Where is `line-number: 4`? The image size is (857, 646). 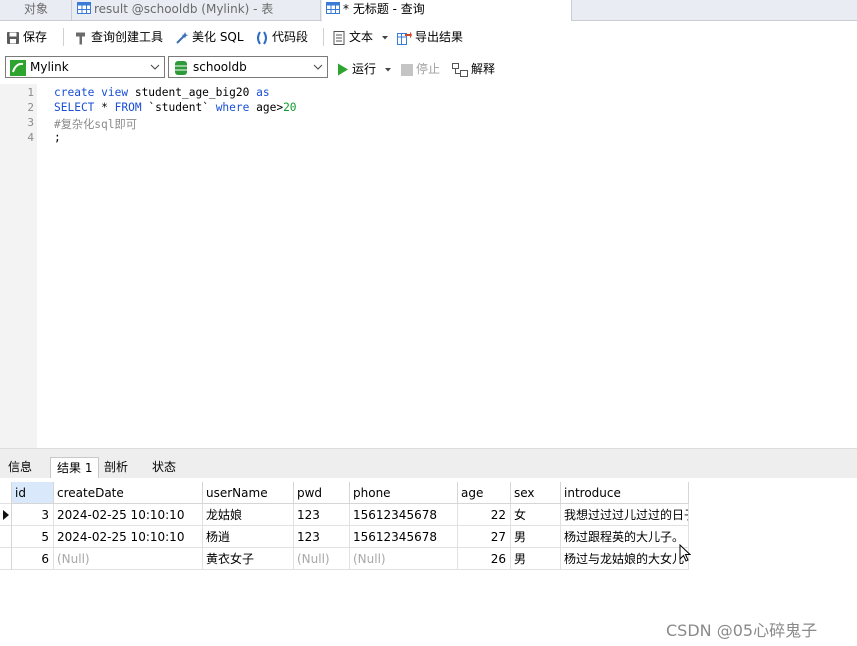 line-number: 4 is located at coordinates (30, 137).